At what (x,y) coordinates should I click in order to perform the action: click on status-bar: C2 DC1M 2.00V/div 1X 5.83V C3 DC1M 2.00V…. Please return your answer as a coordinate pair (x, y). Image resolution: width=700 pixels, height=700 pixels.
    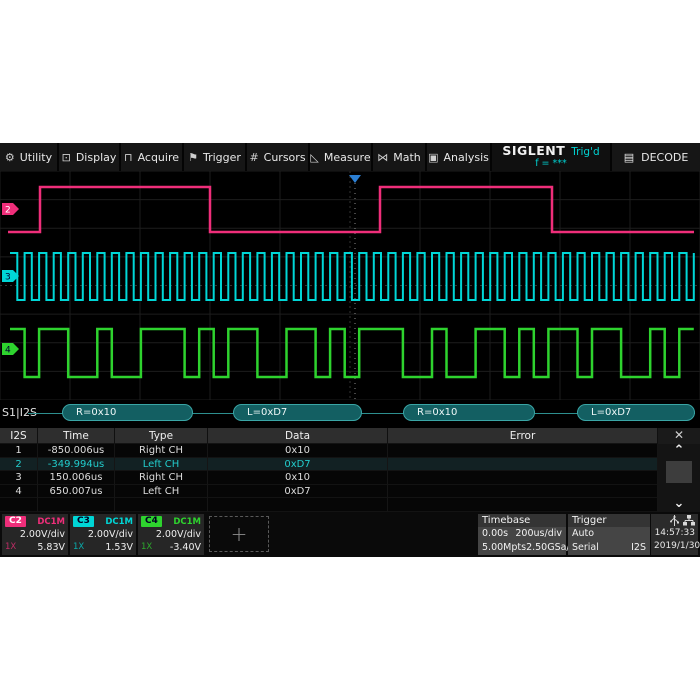
    Looking at the image, I should click on (350, 534).